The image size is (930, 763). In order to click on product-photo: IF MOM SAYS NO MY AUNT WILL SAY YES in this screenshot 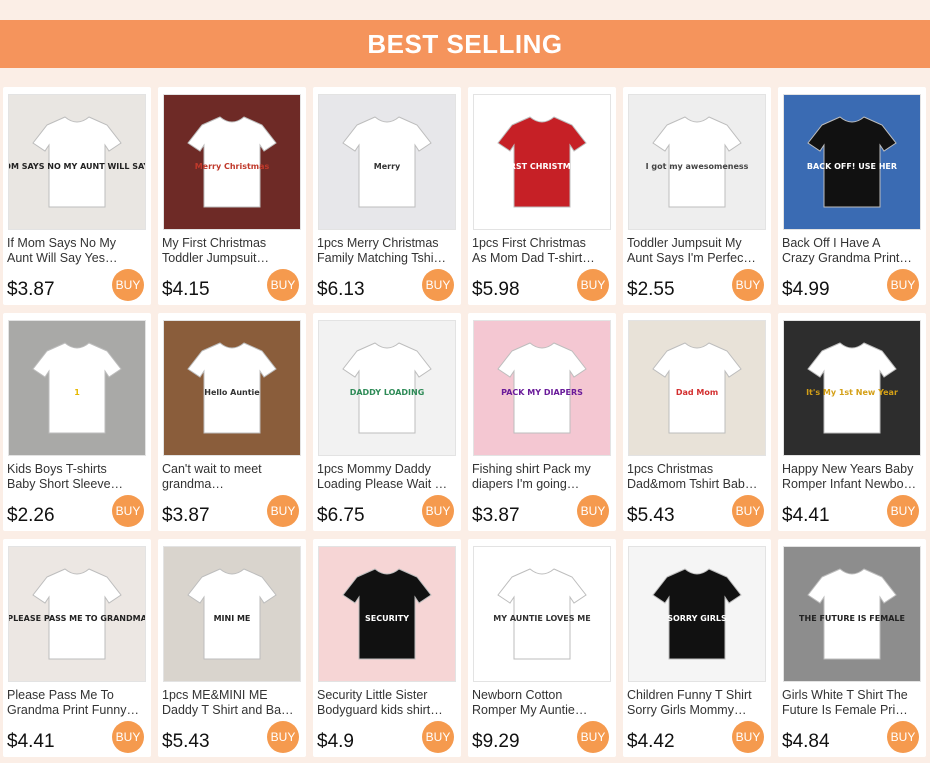, I will do `click(77, 162)`.